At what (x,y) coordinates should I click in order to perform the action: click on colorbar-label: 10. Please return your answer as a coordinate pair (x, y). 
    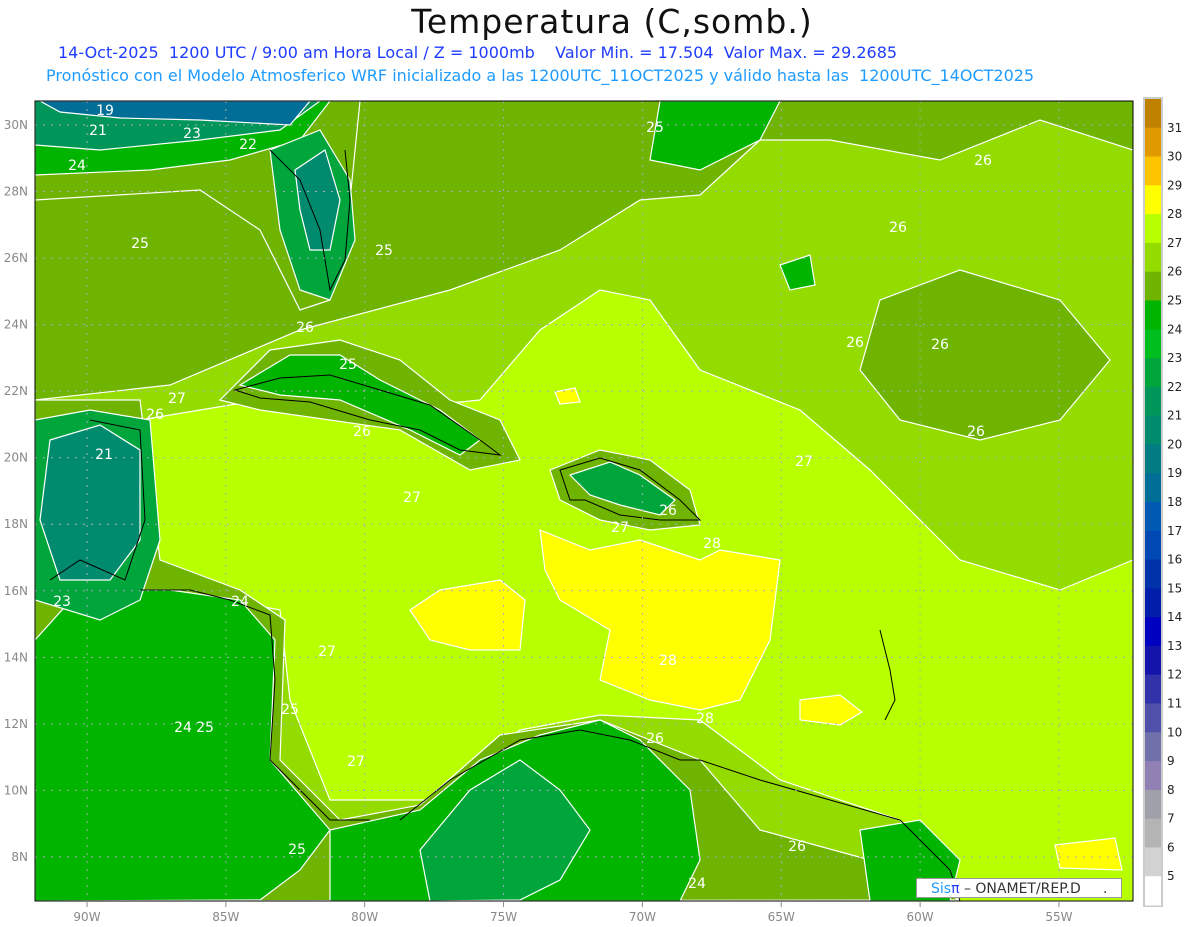
    Looking at the image, I should click on (1174, 732).